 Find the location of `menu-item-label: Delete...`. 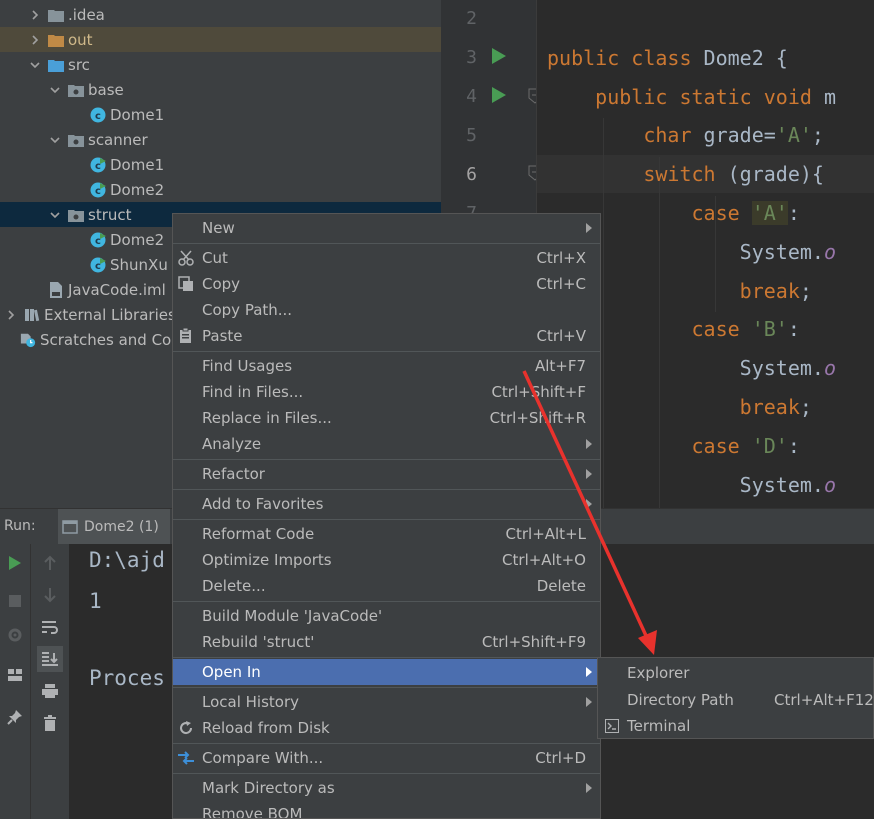

menu-item-label: Delete... is located at coordinates (234, 586).